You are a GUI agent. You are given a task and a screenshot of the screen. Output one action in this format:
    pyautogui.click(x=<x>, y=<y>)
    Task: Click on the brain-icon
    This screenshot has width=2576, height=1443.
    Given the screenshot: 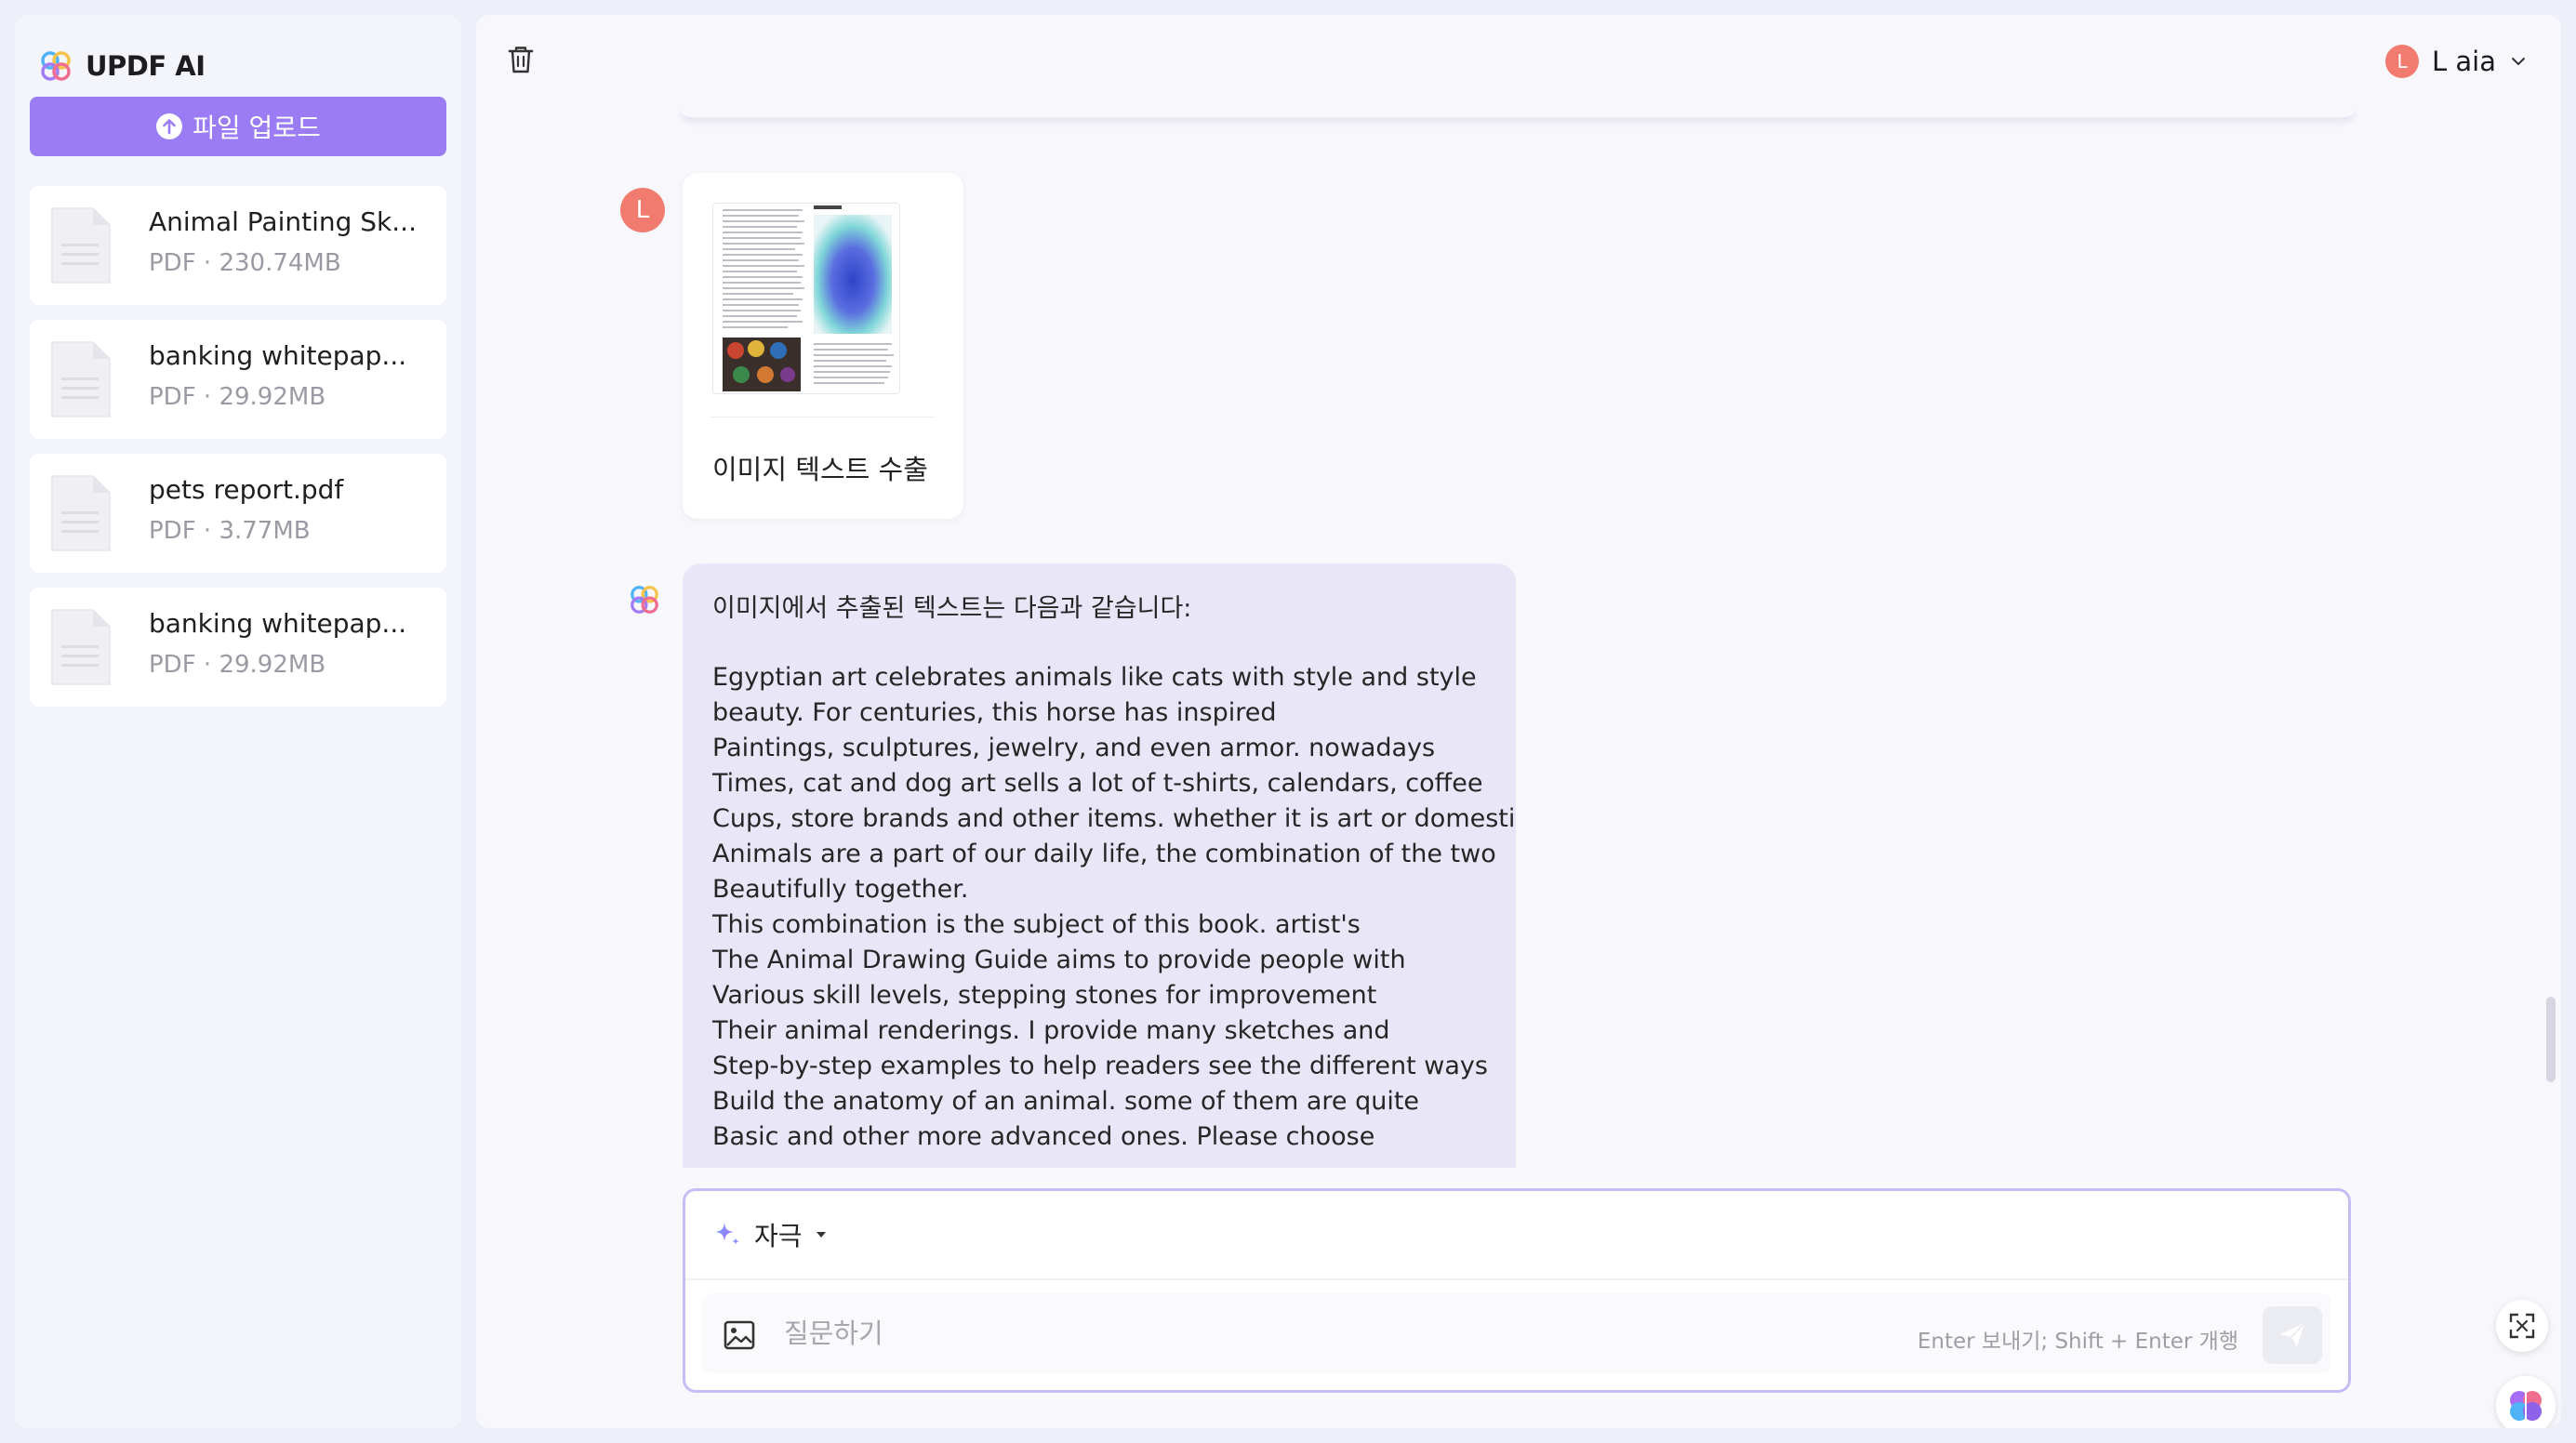 What is the action you would take?
    pyautogui.click(x=2526, y=1406)
    